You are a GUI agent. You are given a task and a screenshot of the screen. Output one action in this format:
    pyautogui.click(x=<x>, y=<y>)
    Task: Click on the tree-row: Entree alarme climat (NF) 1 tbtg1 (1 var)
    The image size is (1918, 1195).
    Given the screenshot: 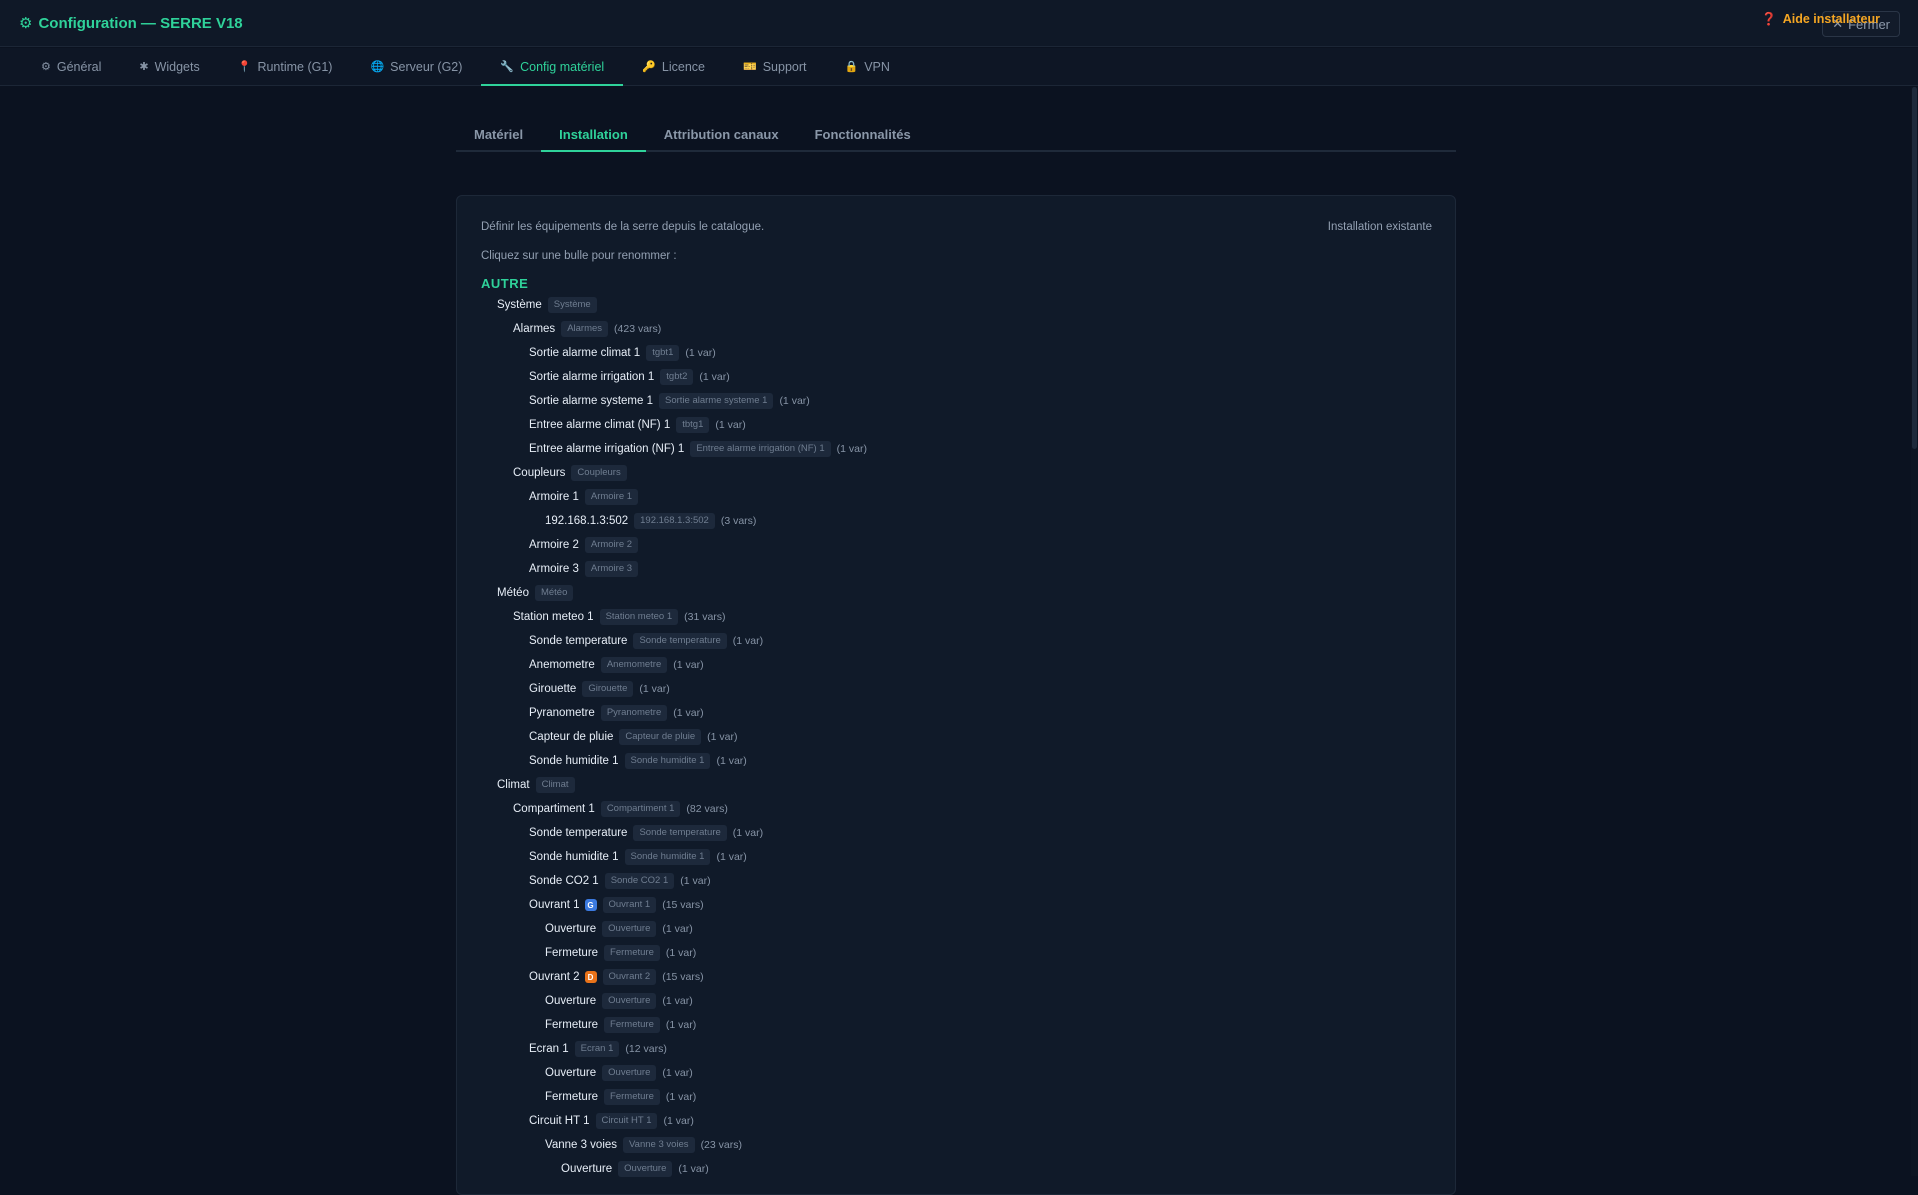 What is the action you would take?
    pyautogui.click(x=957, y=425)
    